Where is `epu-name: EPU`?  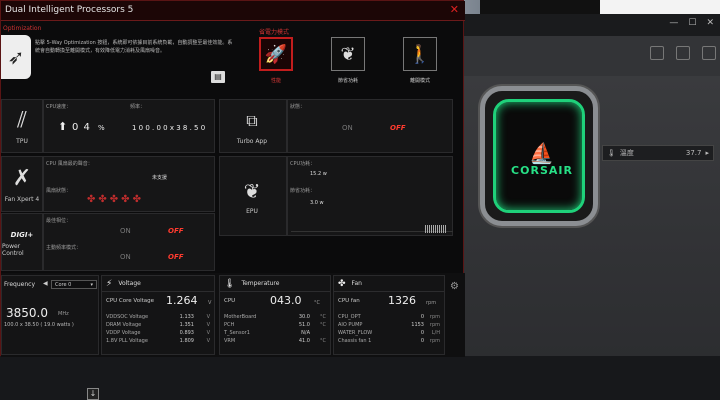
epu-name: EPU is located at coordinates (252, 211).